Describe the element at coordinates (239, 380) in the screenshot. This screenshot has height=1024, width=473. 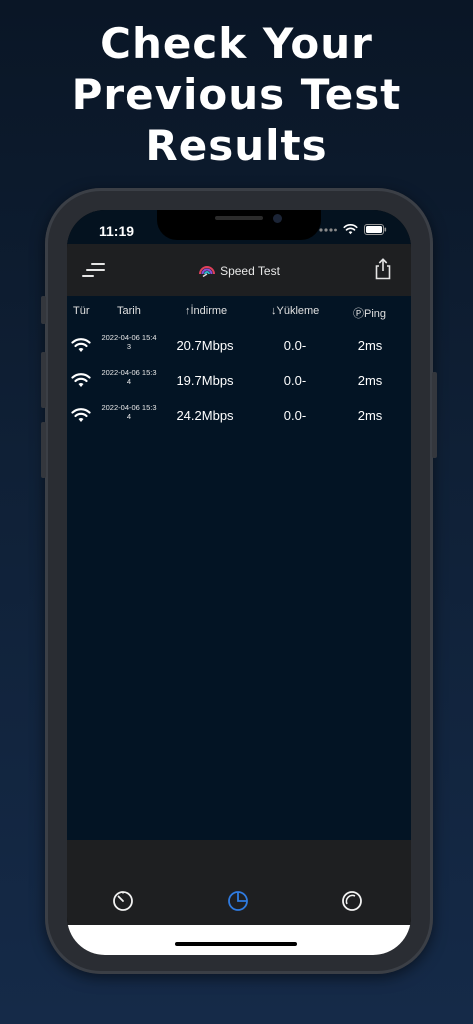
I see `table-row: 2022-04-06 15:3 4 19.7Mbps 0.0- 2ms` at that location.